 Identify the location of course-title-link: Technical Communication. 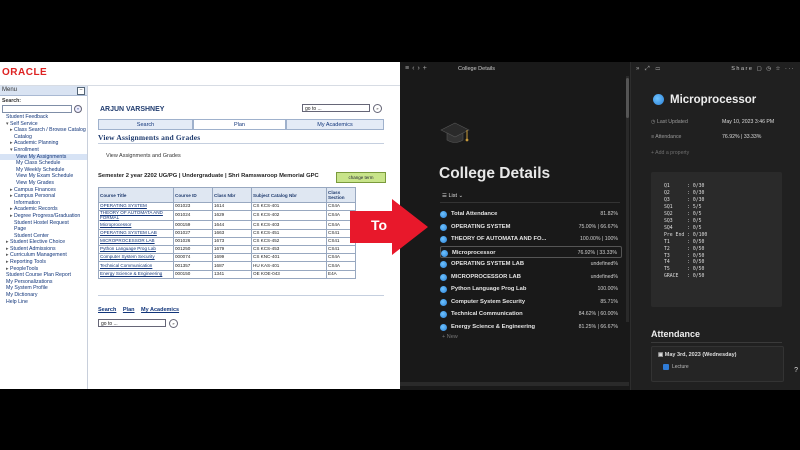
(136, 266).